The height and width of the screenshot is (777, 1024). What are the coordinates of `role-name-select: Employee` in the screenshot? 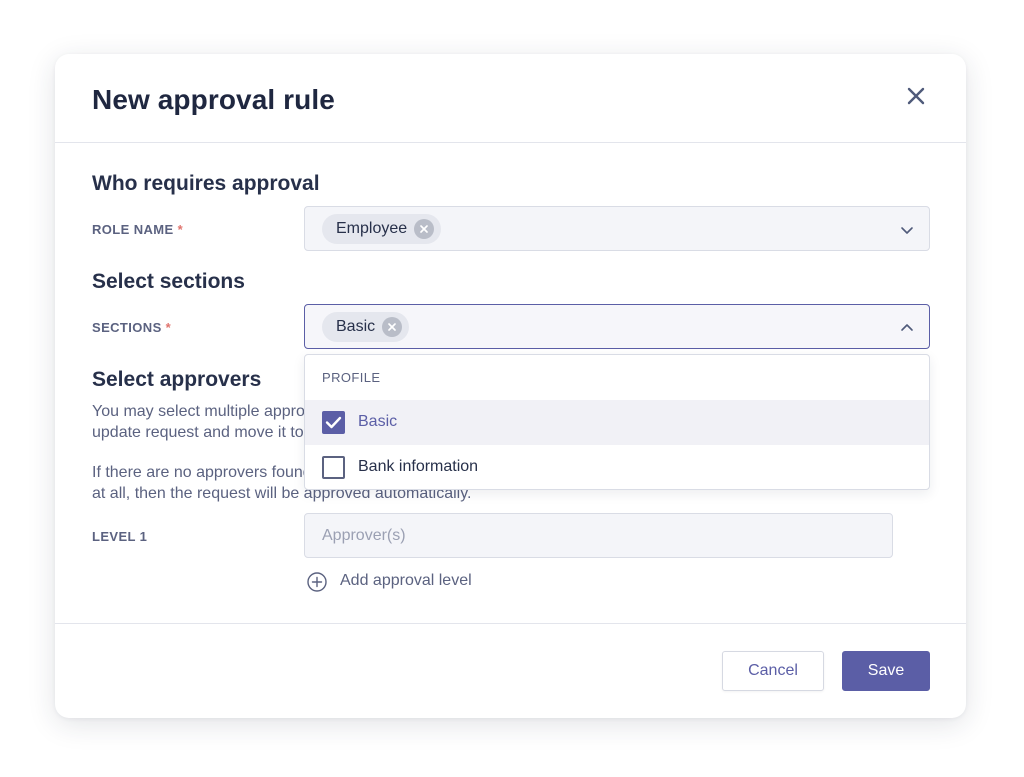 It's located at (617, 228).